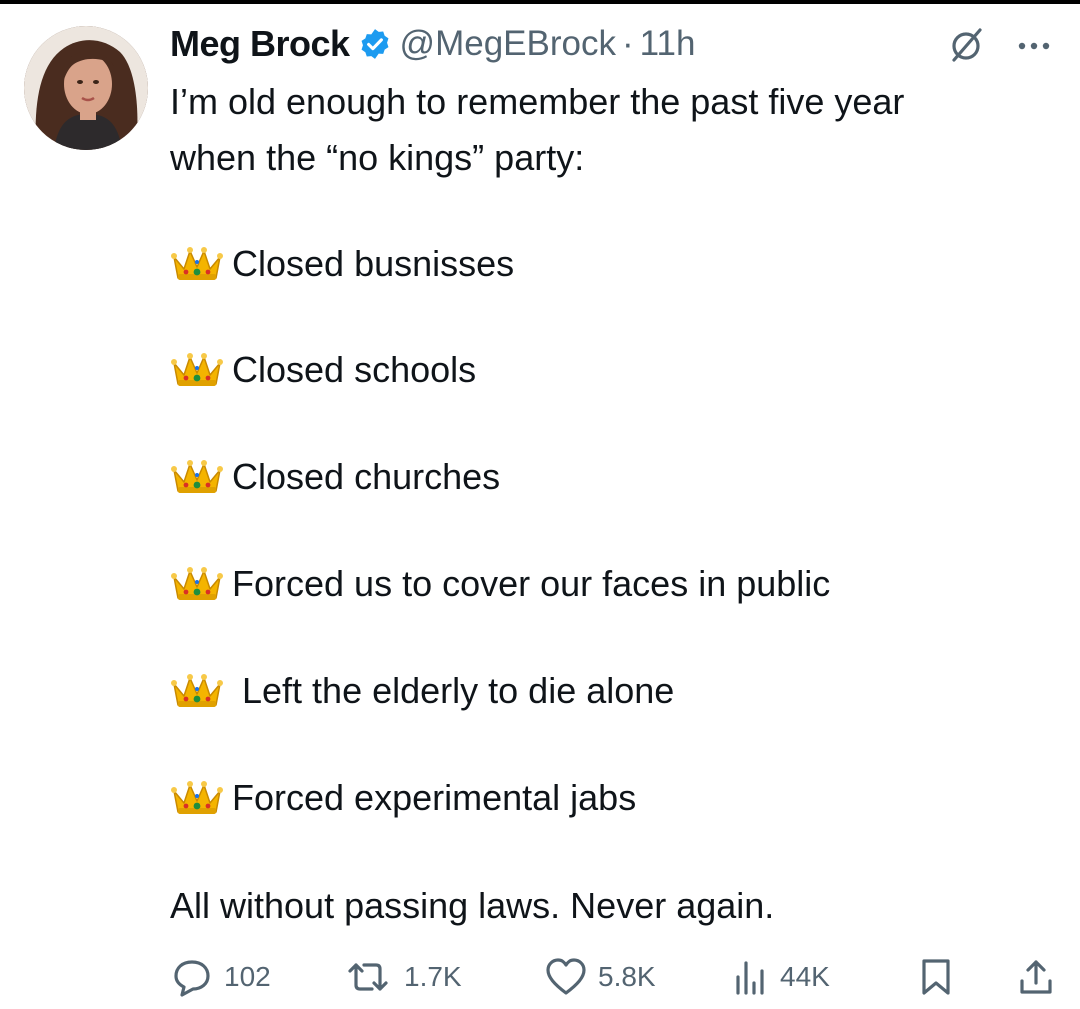 Image resolution: width=1080 pixels, height=1009 pixels. I want to click on share-button, so click(1036, 977).